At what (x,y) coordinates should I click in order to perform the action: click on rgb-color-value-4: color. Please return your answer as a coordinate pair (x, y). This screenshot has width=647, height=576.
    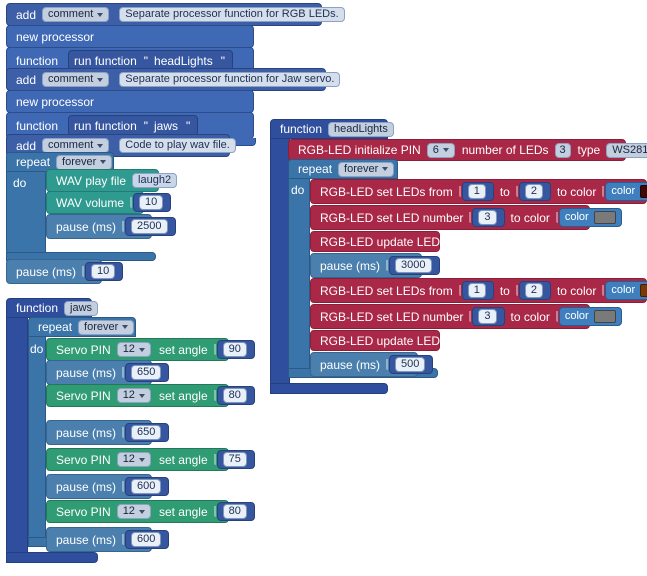
    Looking at the image, I should click on (590, 316).